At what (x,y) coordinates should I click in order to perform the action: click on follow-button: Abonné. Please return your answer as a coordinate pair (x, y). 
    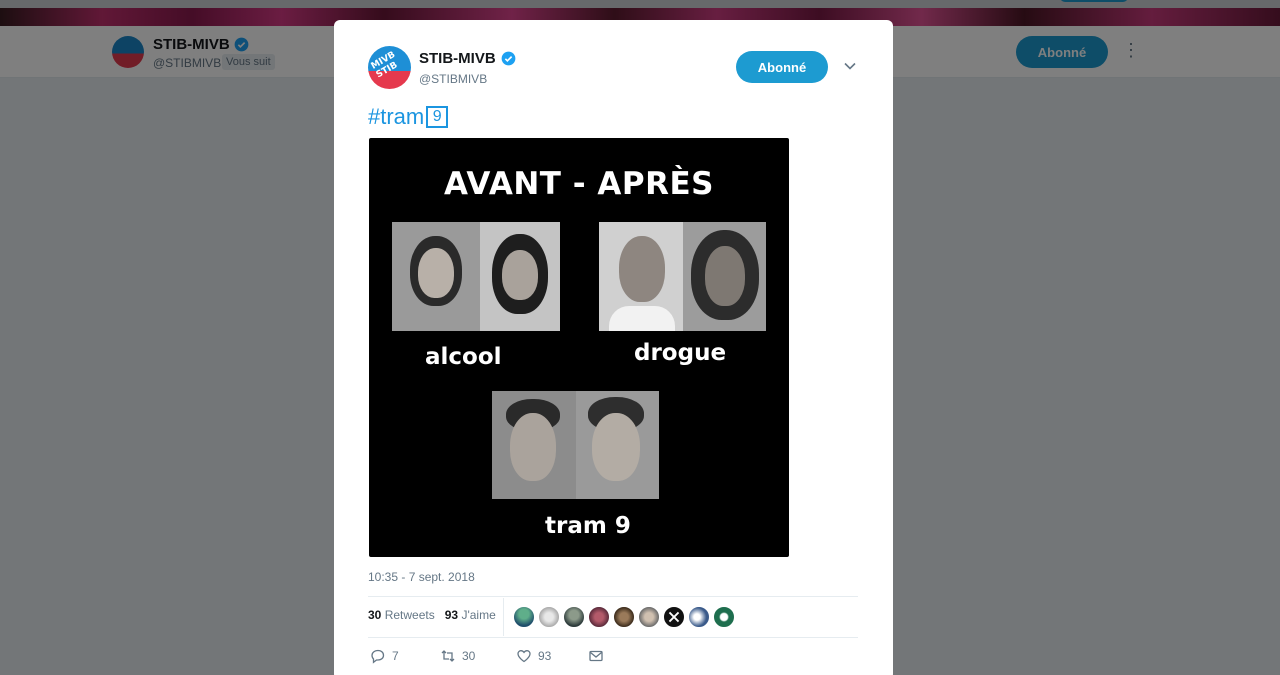
    Looking at the image, I should click on (782, 67).